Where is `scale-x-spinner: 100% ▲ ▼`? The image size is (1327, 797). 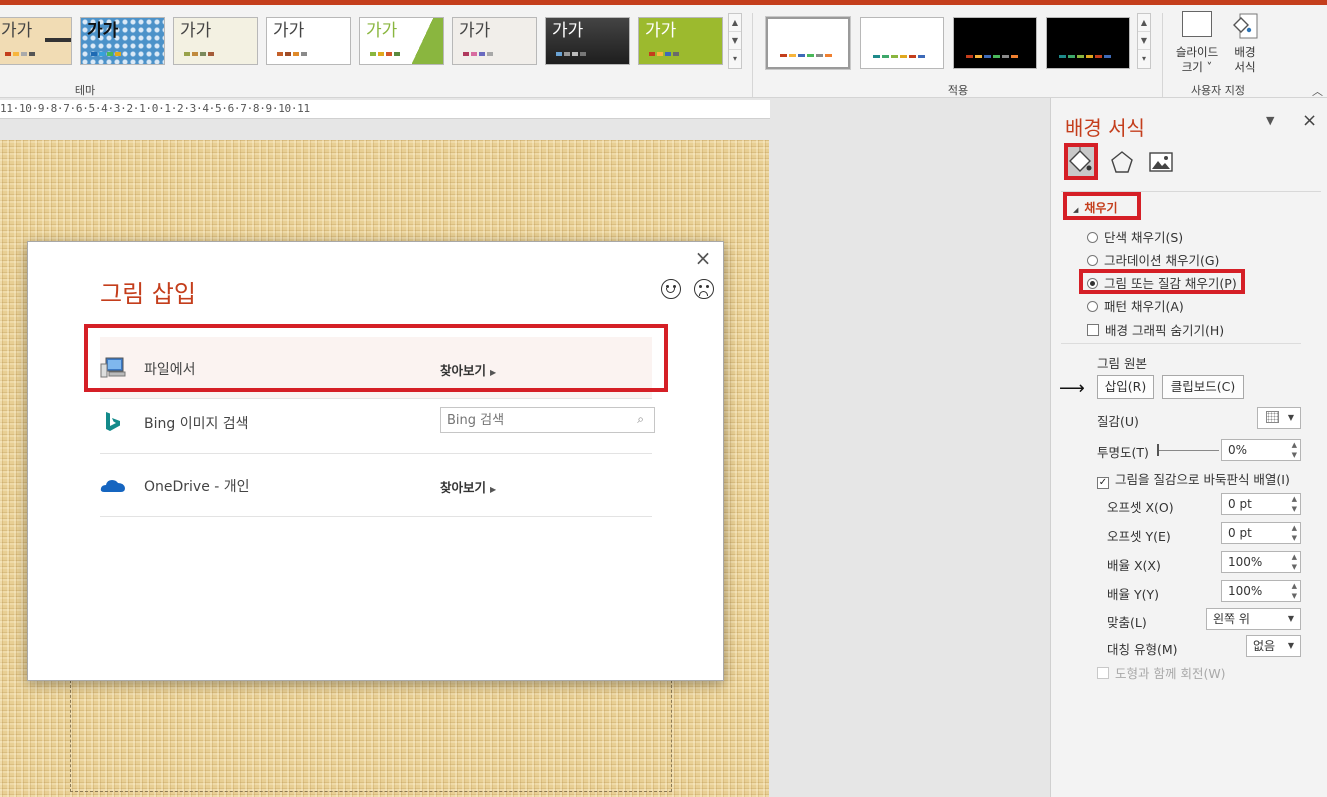 scale-x-spinner: 100% ▲ ▼ is located at coordinates (1261, 562).